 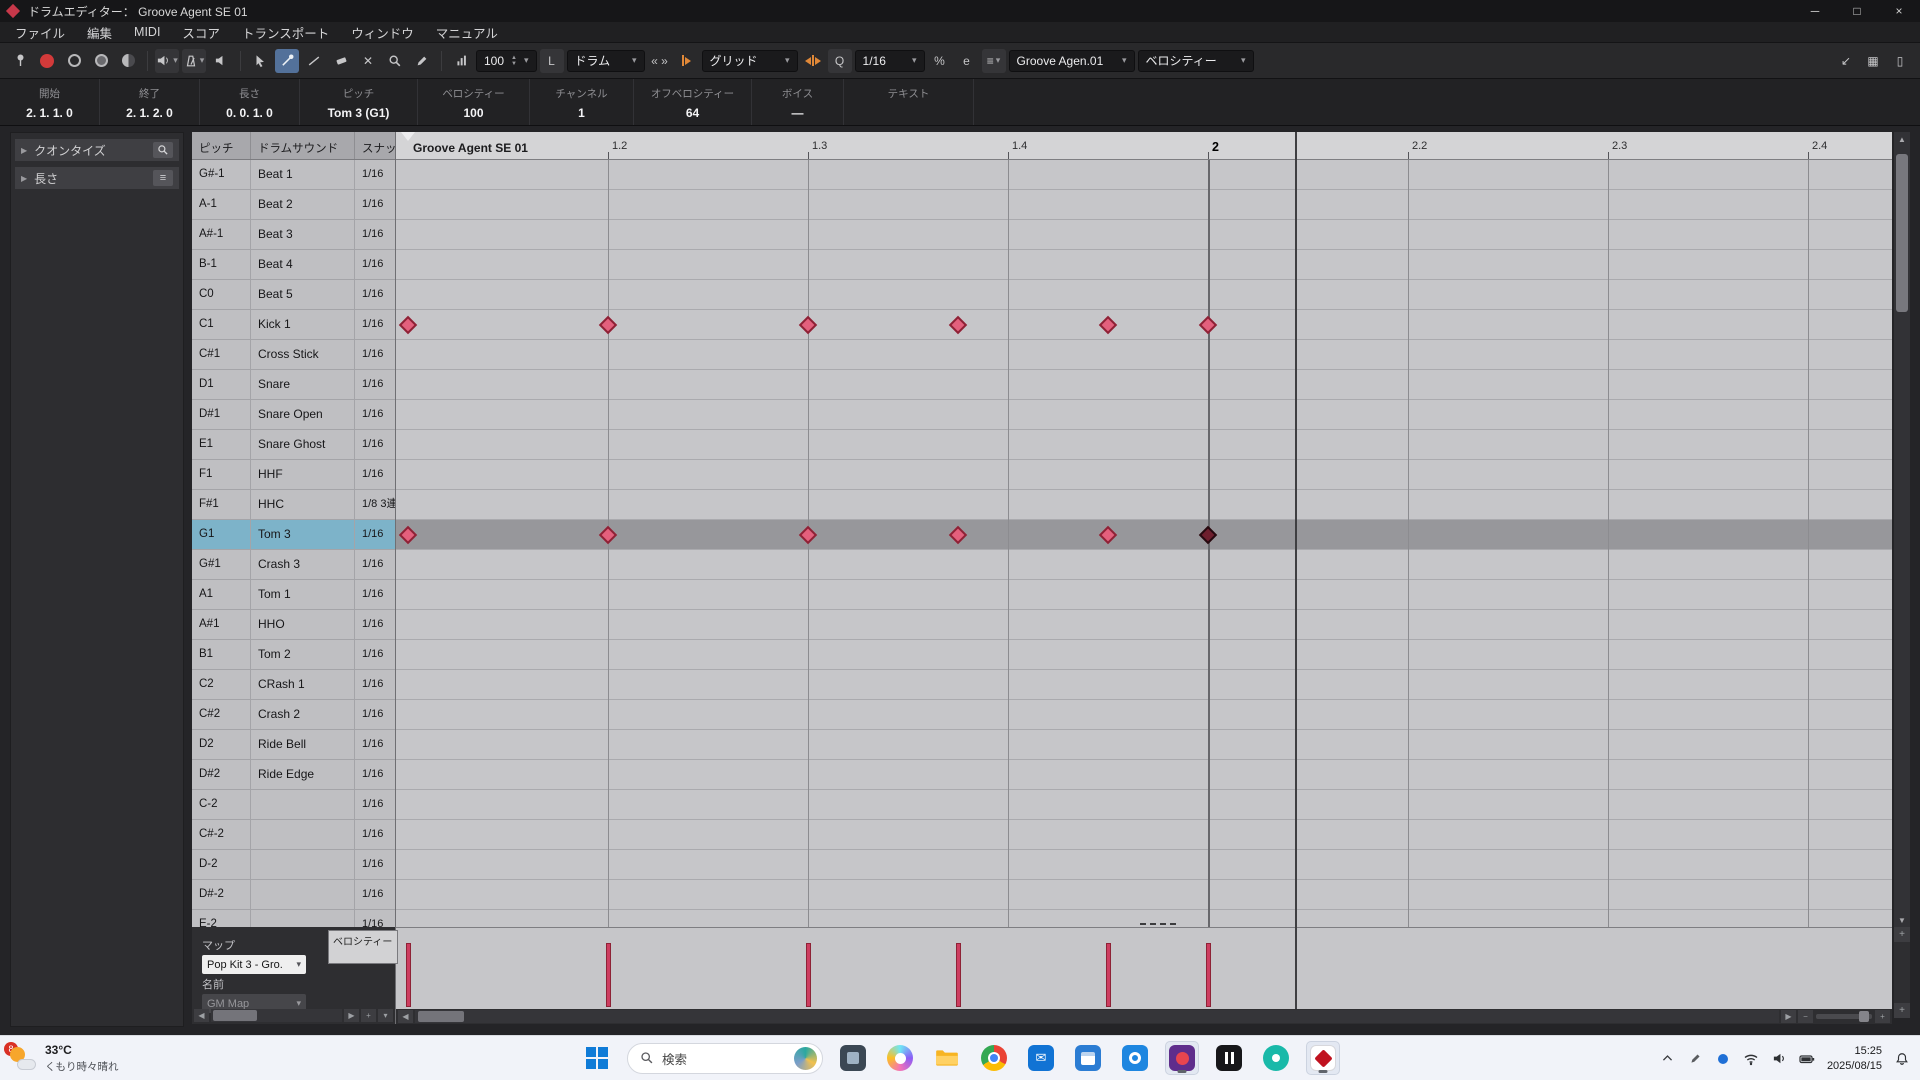 What do you see at coordinates (61, 1058) in the screenshot?
I see `weather-widget: 8 33°C くもり時々晴れ` at bounding box center [61, 1058].